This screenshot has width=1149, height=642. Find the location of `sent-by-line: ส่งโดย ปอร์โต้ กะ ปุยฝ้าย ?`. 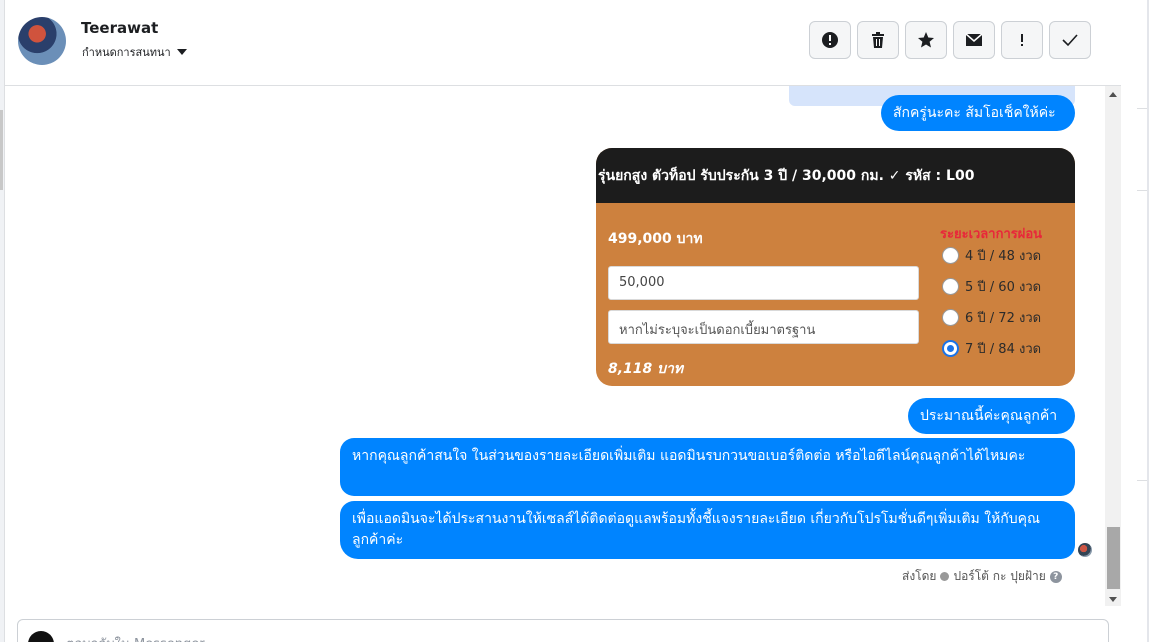

sent-by-line: ส่งโดย ปอร์โต้ กะ ปุยฝ้าย ? is located at coordinates (982, 576).